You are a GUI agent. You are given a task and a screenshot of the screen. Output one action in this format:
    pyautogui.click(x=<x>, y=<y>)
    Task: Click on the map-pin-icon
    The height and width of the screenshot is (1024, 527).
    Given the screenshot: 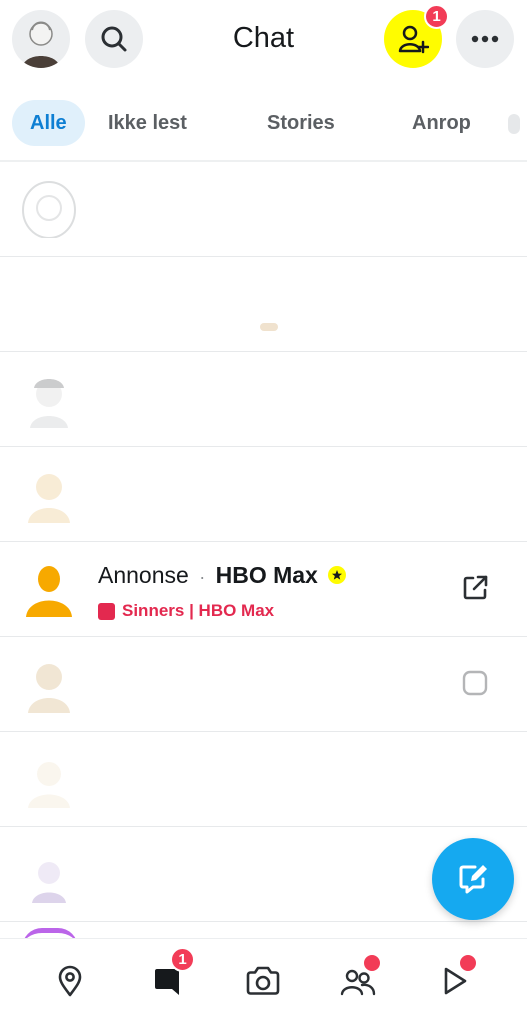 What is the action you would take?
    pyautogui.click(x=70, y=981)
    